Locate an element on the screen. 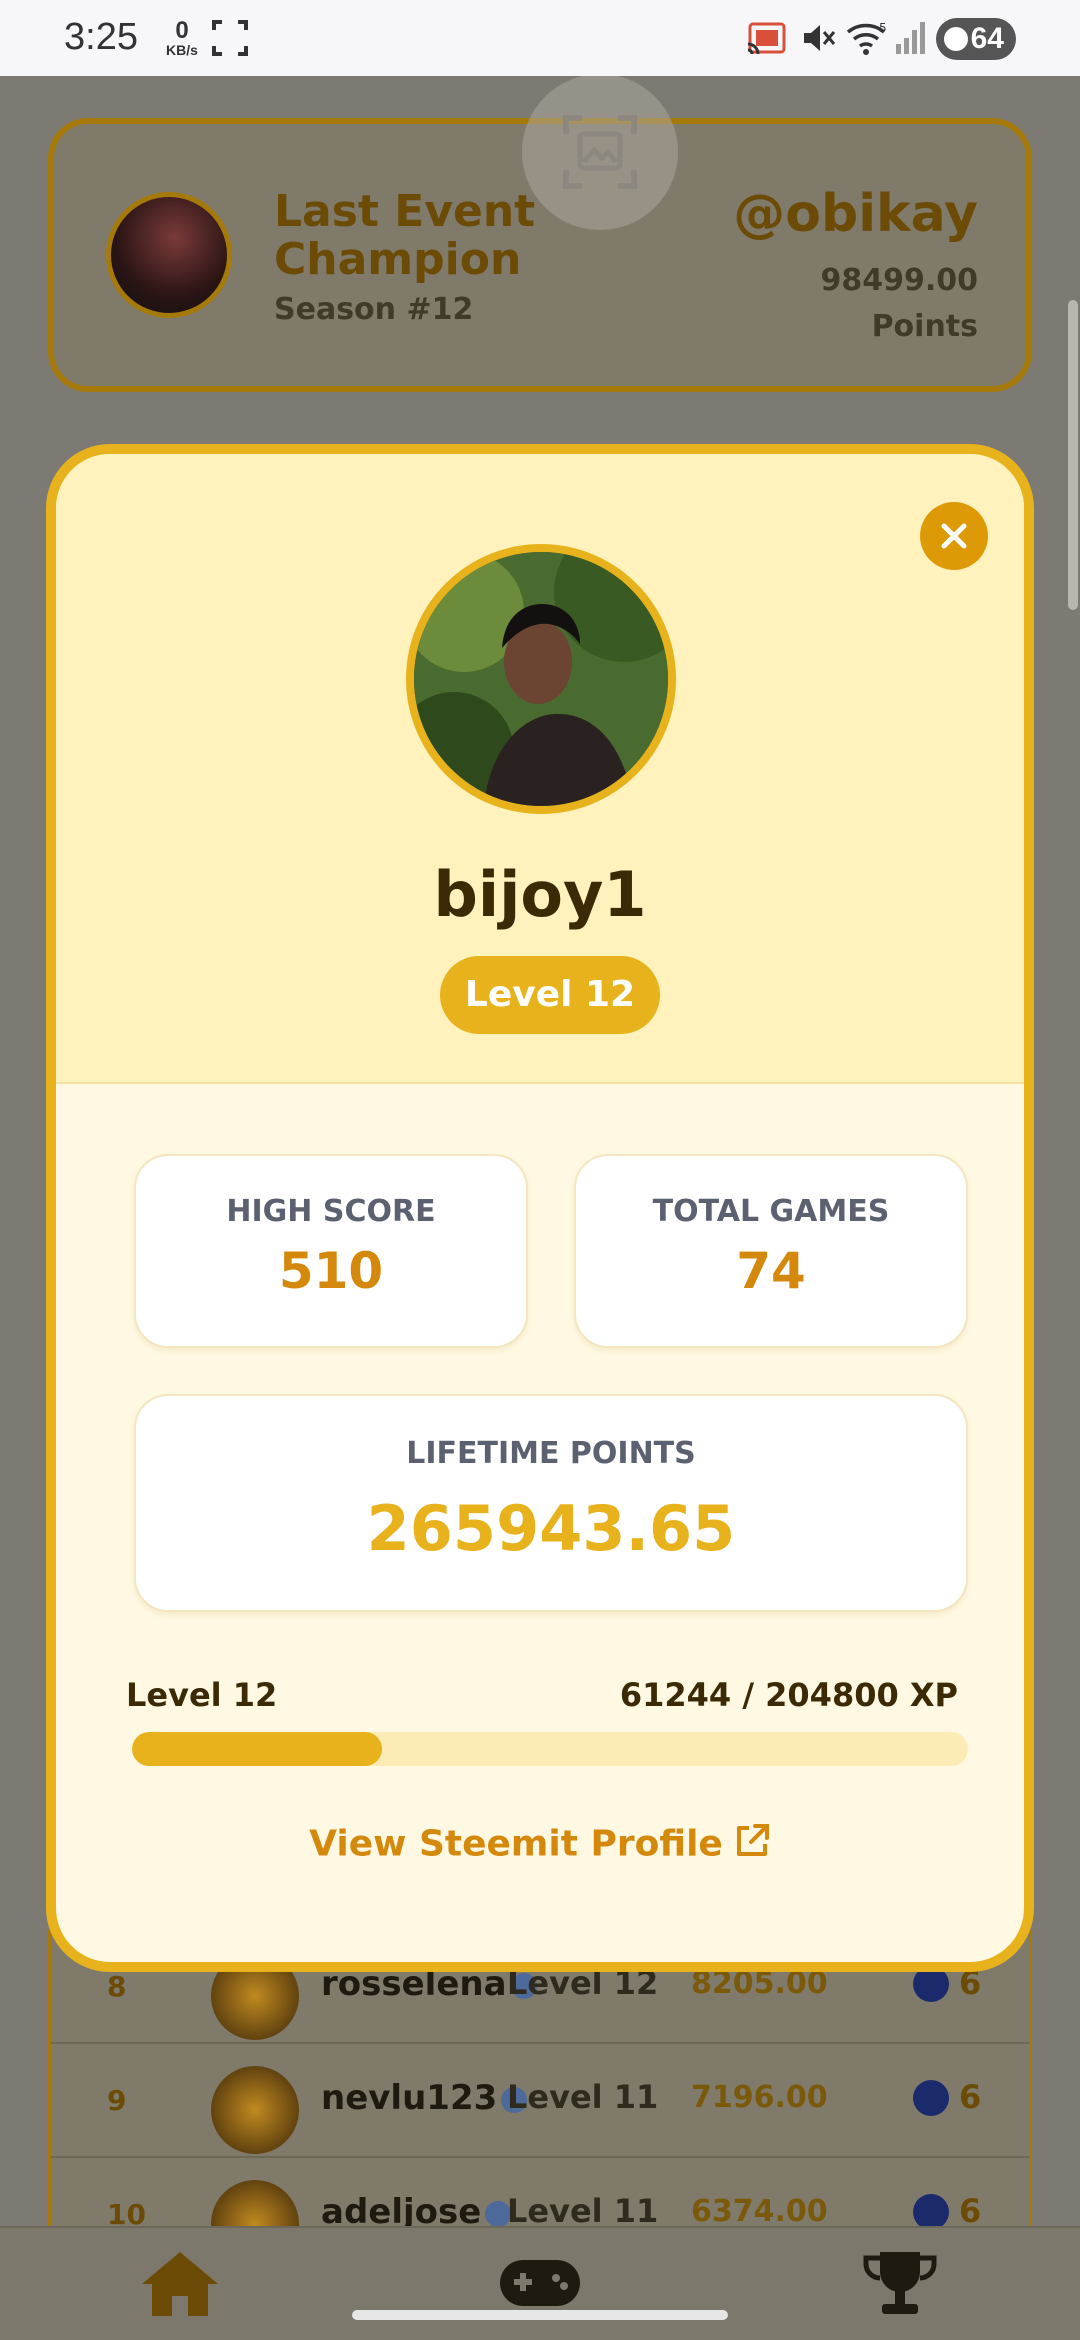  champion-points-value: 98499.00 is located at coordinates (899, 280).